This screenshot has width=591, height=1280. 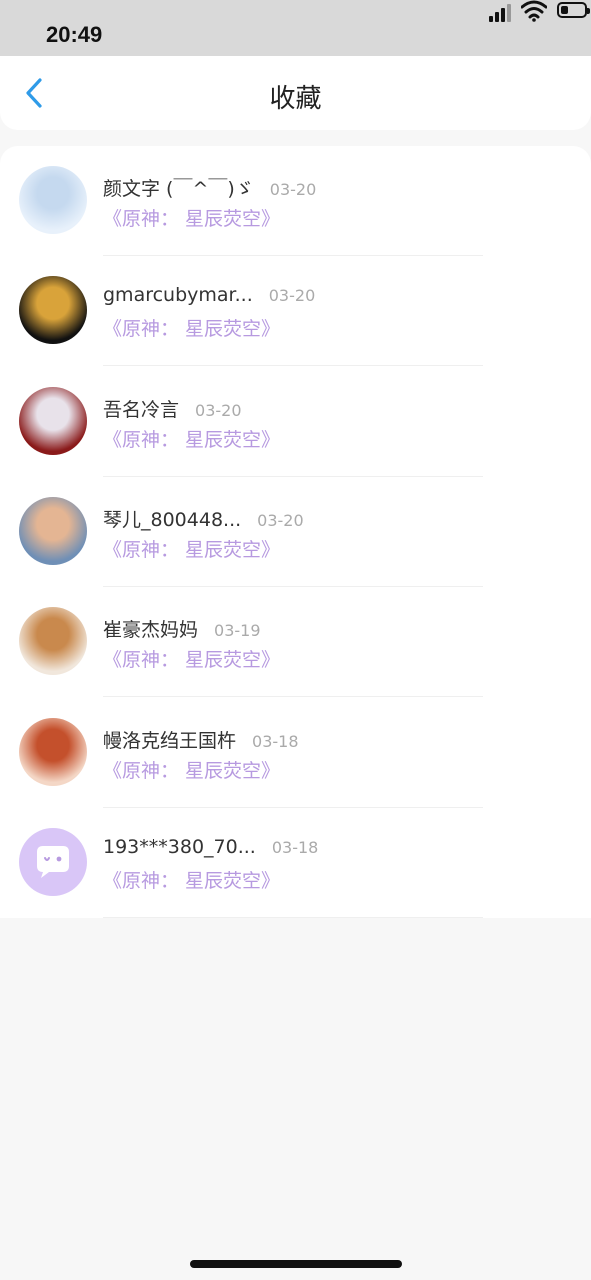 What do you see at coordinates (295, 642) in the screenshot?
I see `list-item: 崔豪杰妈妈 03-19 《原神： 星辰荧空》` at bounding box center [295, 642].